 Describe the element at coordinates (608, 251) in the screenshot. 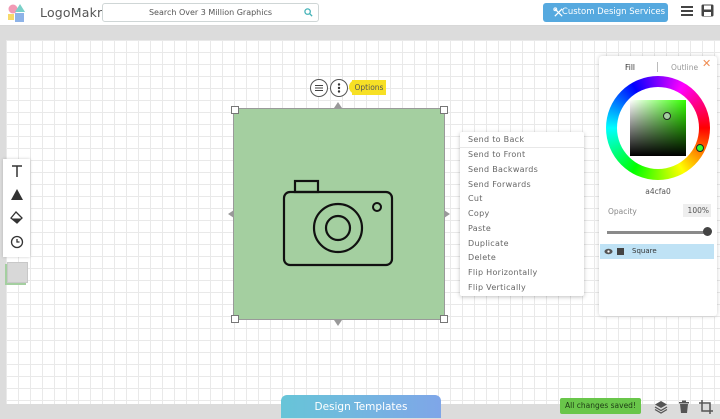

I see `eye-icon` at that location.